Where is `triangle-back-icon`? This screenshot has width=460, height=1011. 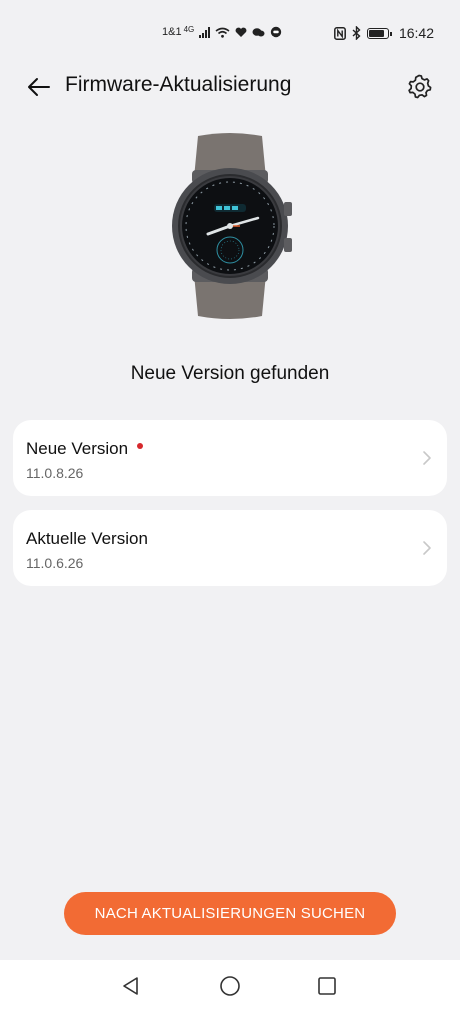
triangle-back-icon is located at coordinates (130, 986).